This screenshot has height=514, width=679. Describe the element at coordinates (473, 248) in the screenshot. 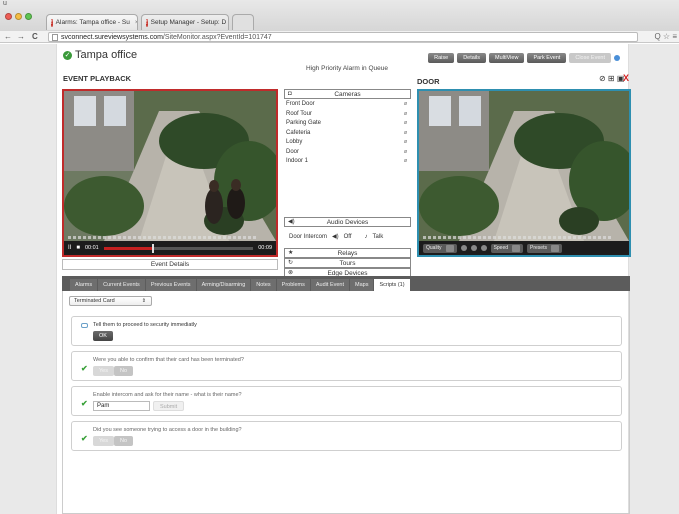

I see `zoom-in-icon` at that location.